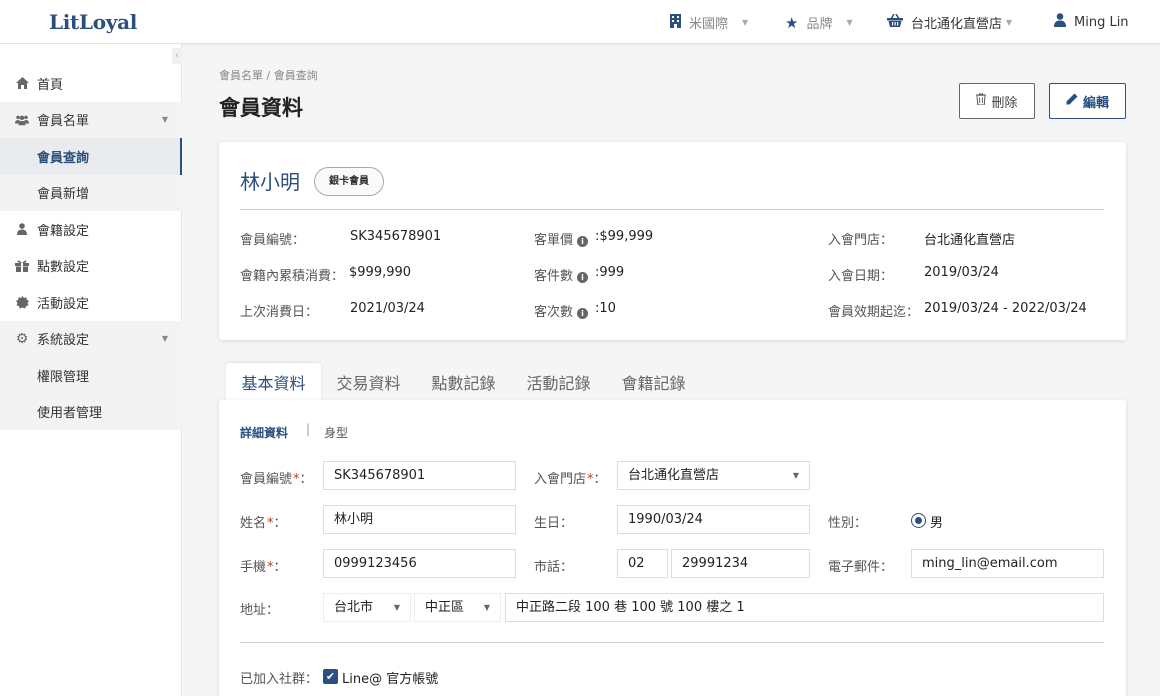 The height and width of the screenshot is (696, 1160). I want to click on phone-field-label: 市話：, so click(554, 567).